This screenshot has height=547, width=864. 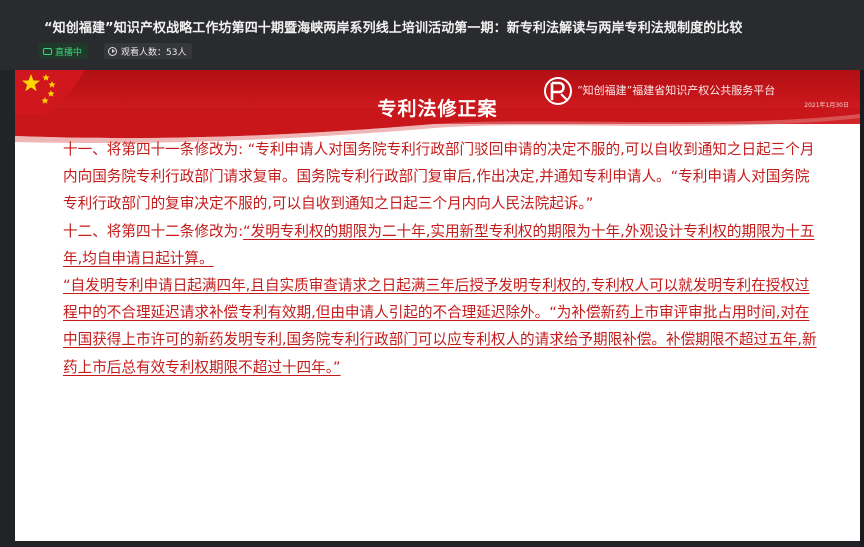 I want to click on live-badge: 直播中, so click(x=63, y=51).